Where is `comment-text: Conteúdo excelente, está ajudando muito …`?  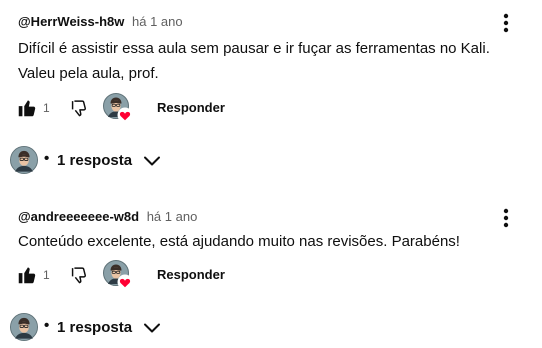
comment-text: Conteúdo excelente, está ajudando muito … is located at coordinates (239, 241).